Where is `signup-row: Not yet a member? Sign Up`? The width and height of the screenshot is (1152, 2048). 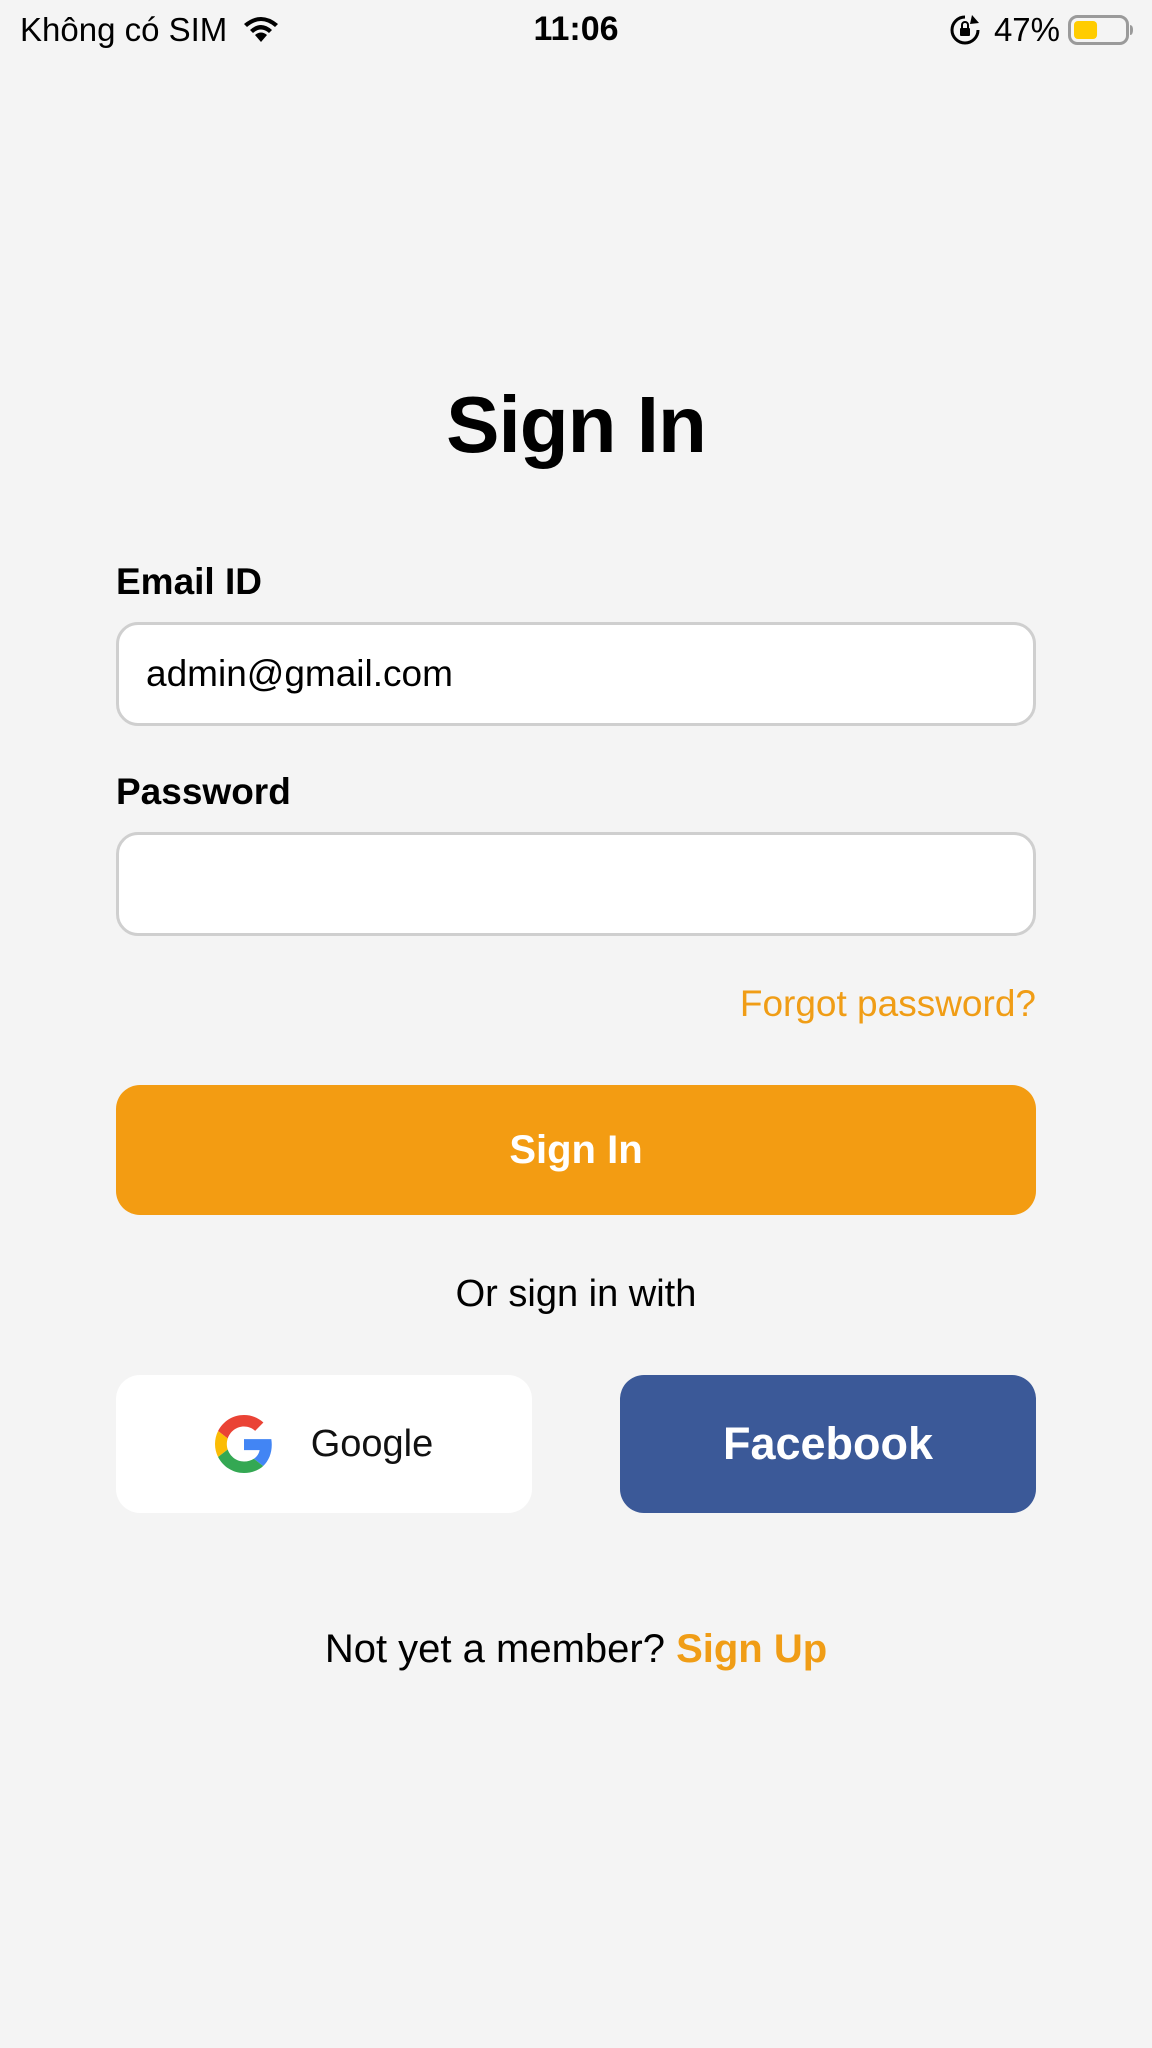 signup-row: Not yet a member? Sign Up is located at coordinates (576, 1649).